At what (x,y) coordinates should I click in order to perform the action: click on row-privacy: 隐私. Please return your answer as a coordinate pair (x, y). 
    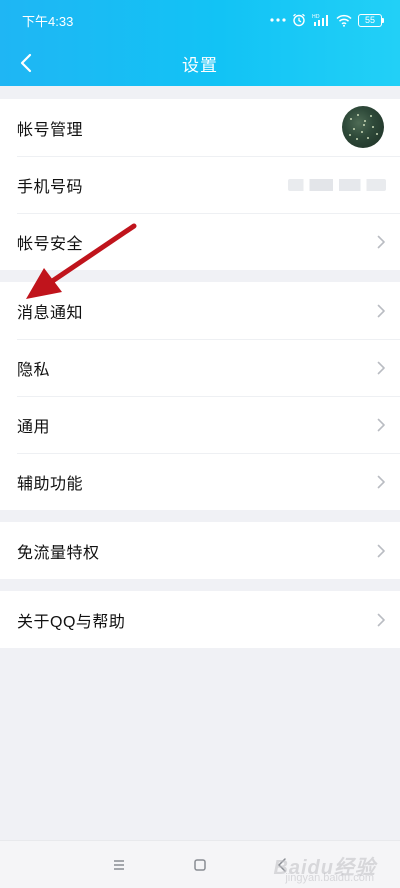
    Looking at the image, I should click on (200, 367).